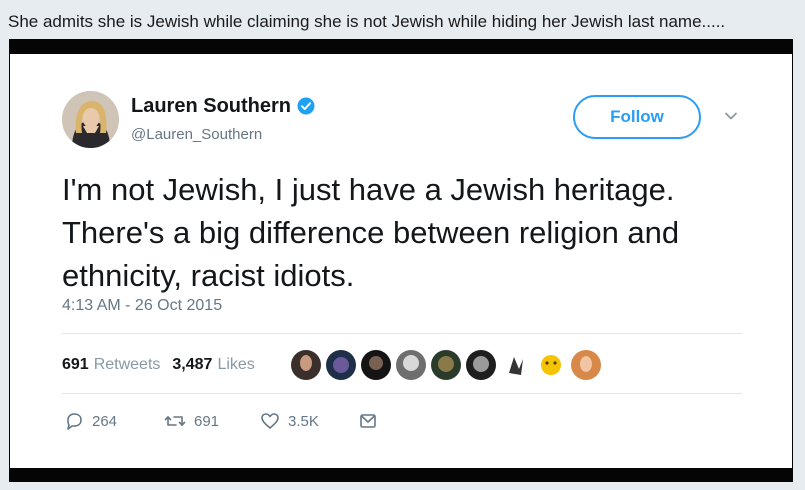 Image resolution: width=805 pixels, height=490 pixels. I want to click on heart-icon, so click(270, 421).